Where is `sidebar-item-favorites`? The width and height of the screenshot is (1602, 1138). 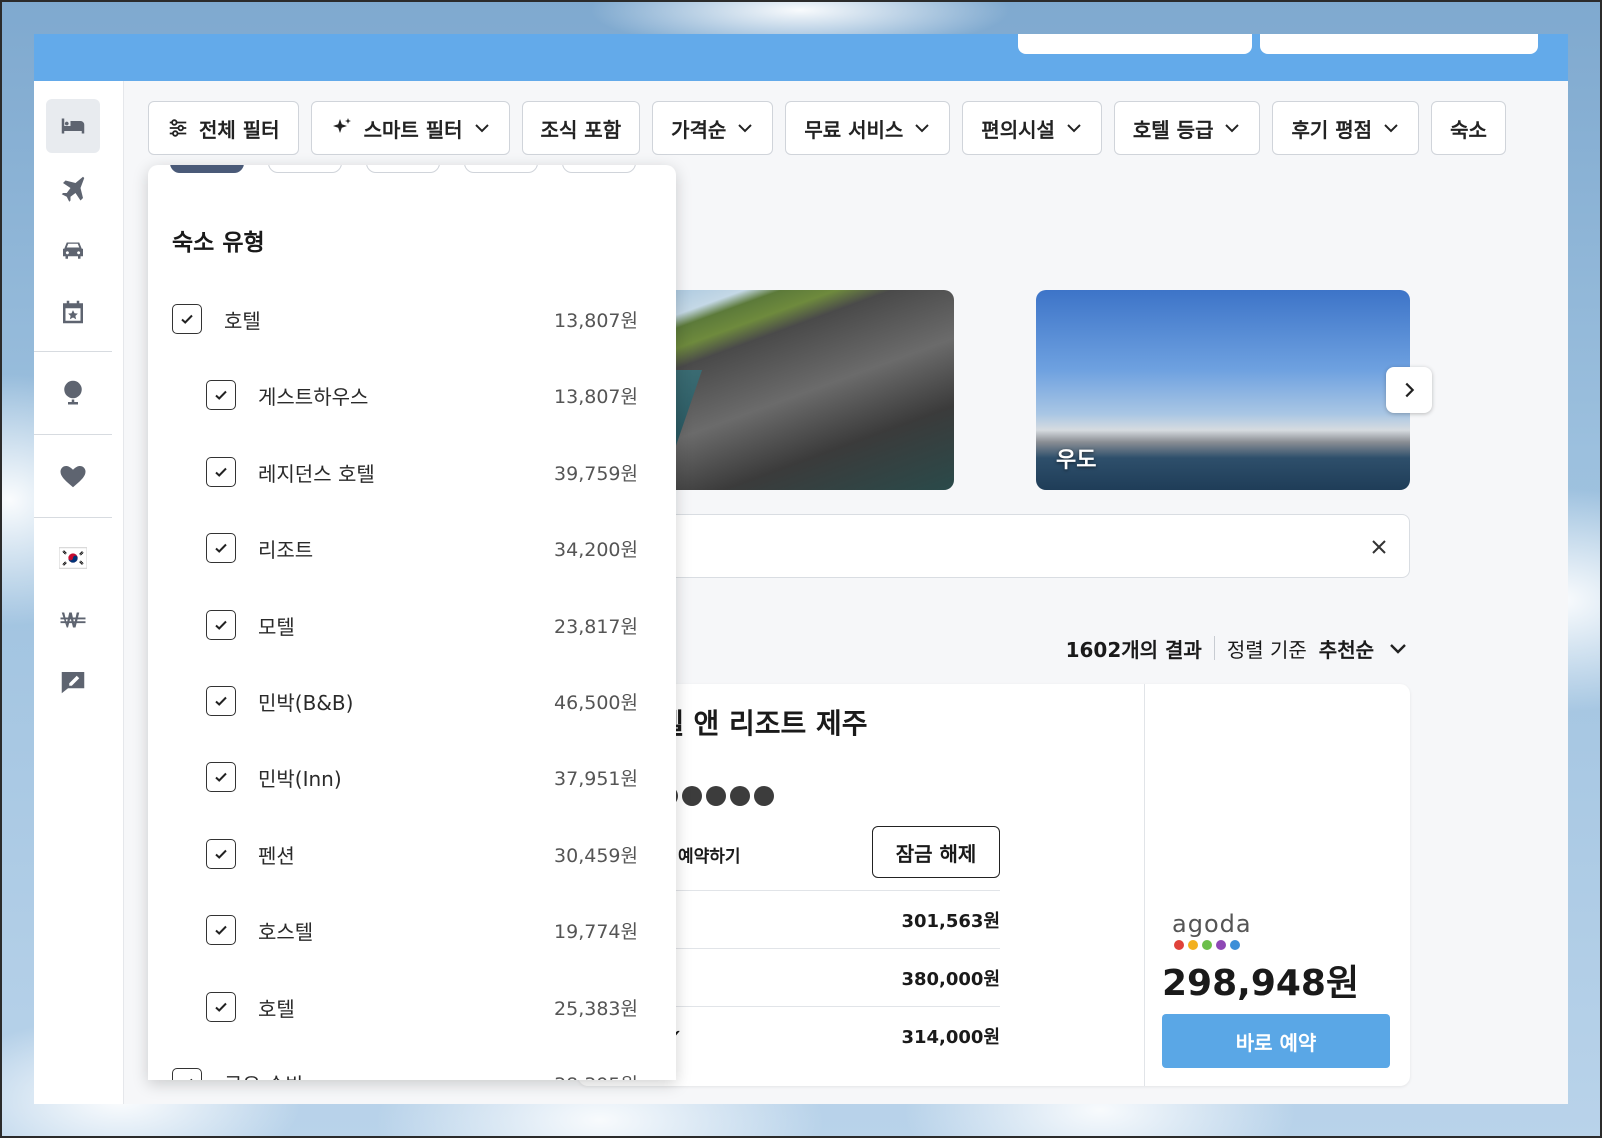
sidebar-item-favorites is located at coordinates (73, 476).